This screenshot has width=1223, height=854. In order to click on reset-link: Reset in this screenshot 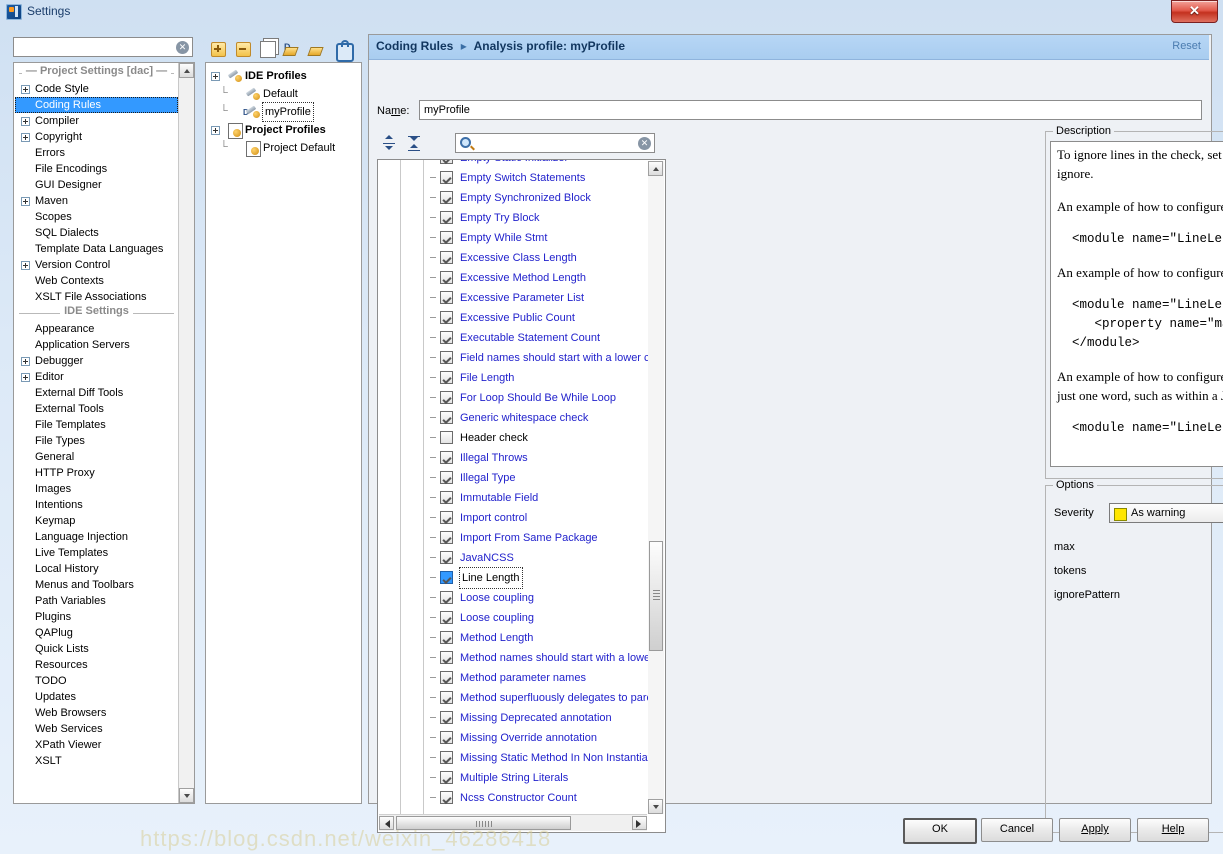, I will do `click(1186, 46)`.